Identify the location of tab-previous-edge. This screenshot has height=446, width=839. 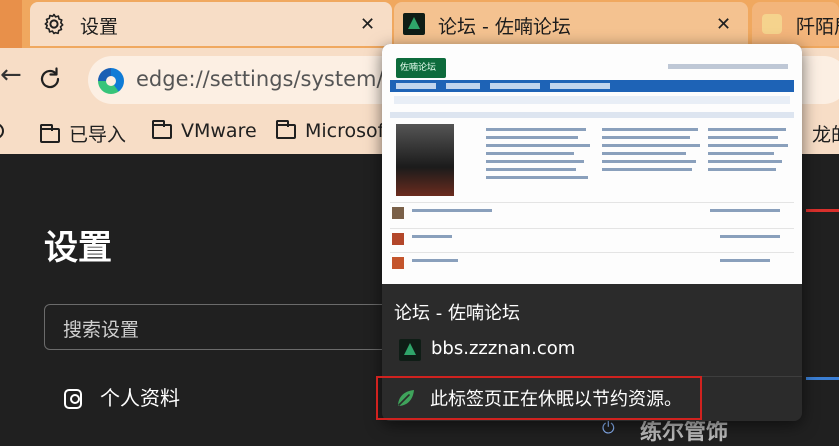
(11, 24).